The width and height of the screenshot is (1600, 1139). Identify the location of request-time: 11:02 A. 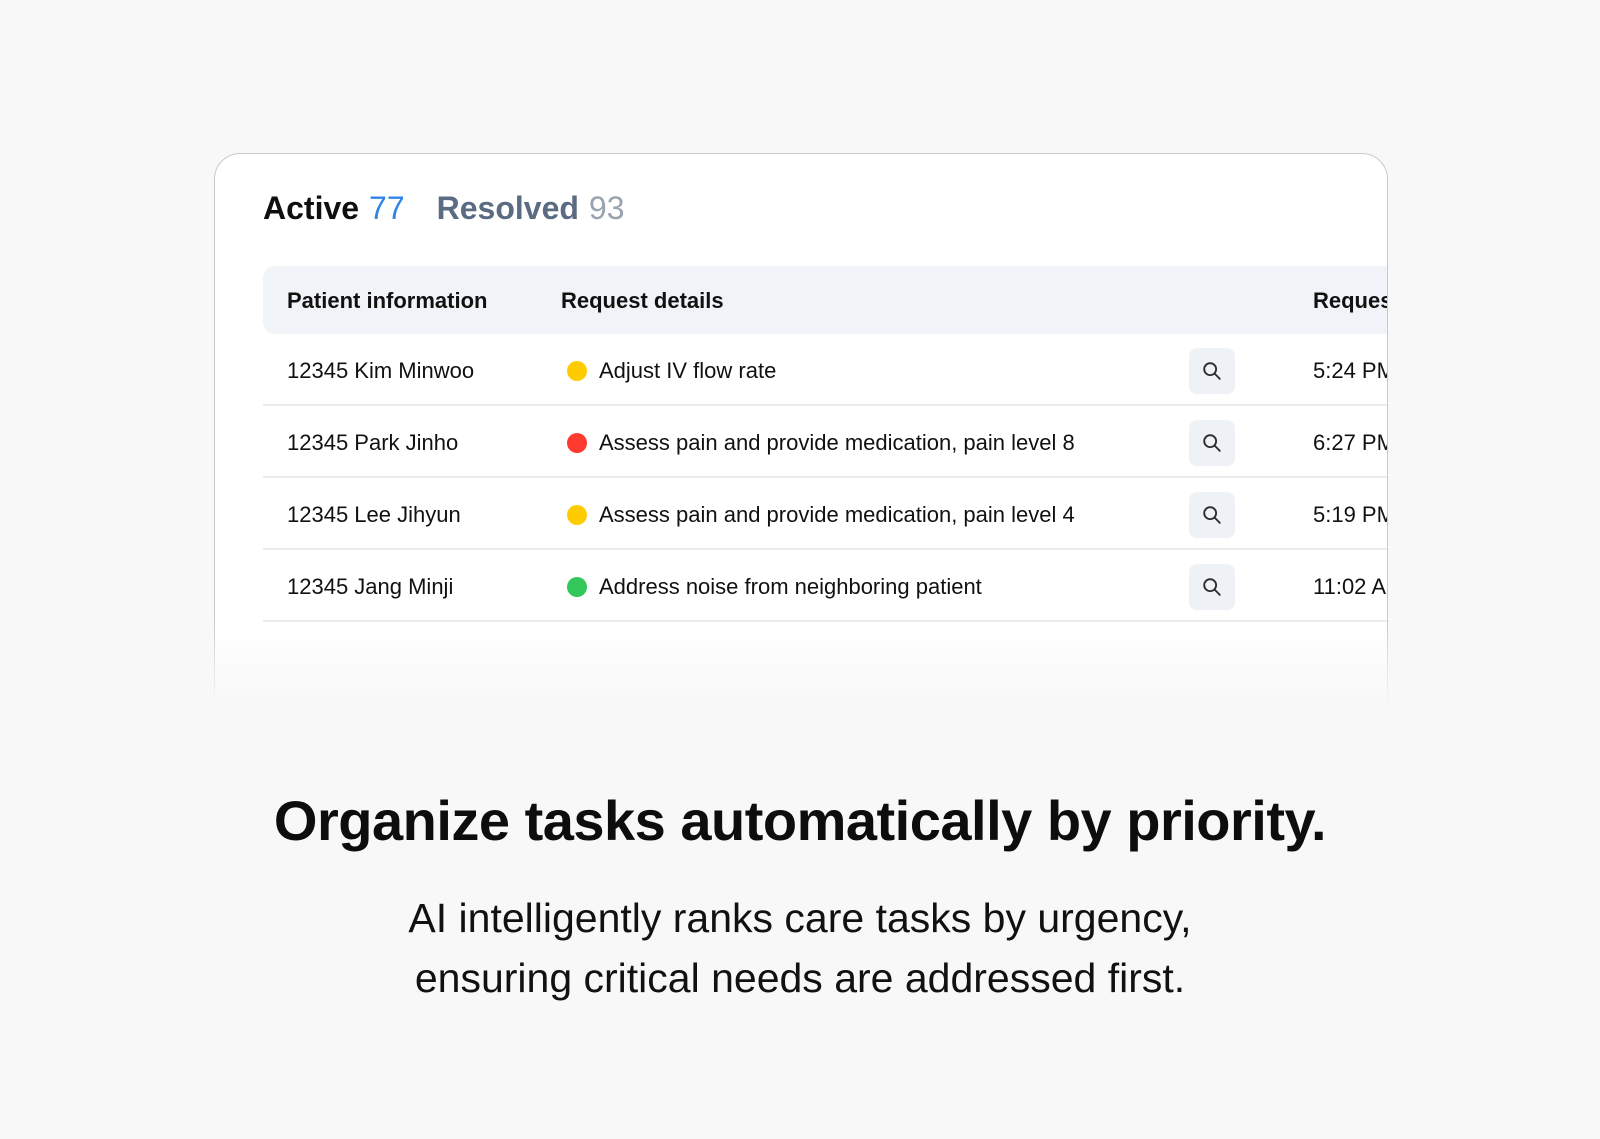
(1349, 586).